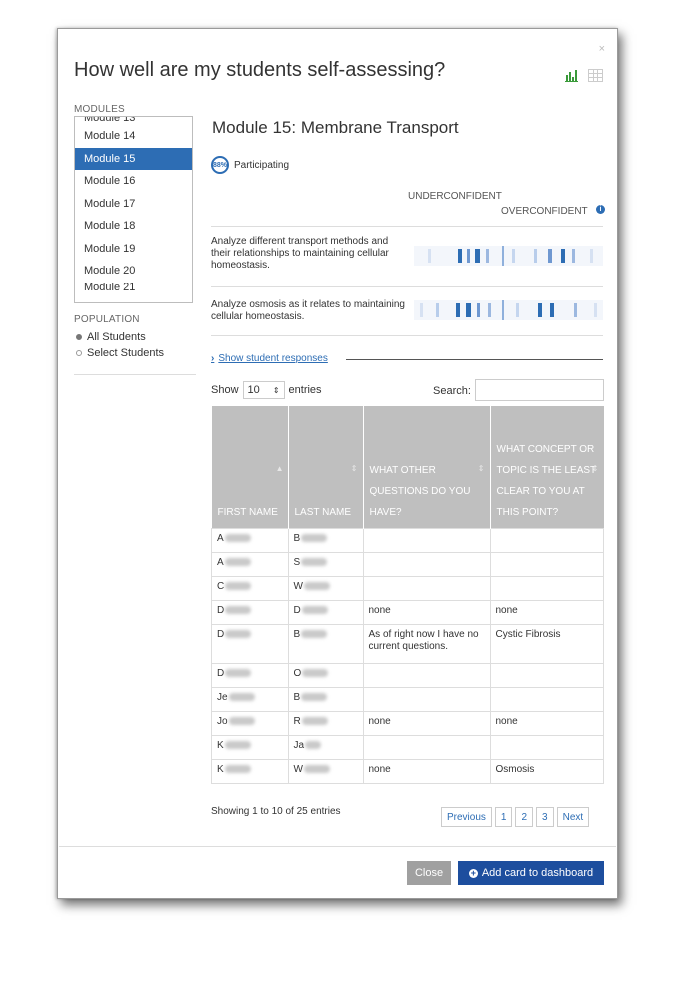 The height and width of the screenshot is (998, 678). What do you see at coordinates (325, 644) in the screenshot?
I see `last-name-cell: B` at bounding box center [325, 644].